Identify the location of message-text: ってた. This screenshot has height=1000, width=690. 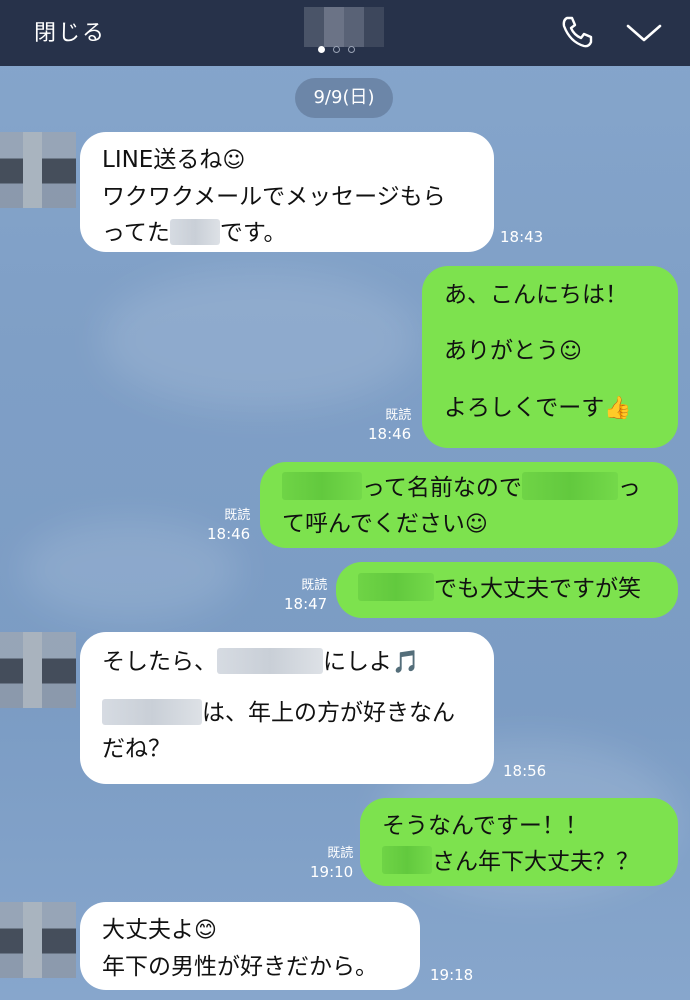
(136, 233).